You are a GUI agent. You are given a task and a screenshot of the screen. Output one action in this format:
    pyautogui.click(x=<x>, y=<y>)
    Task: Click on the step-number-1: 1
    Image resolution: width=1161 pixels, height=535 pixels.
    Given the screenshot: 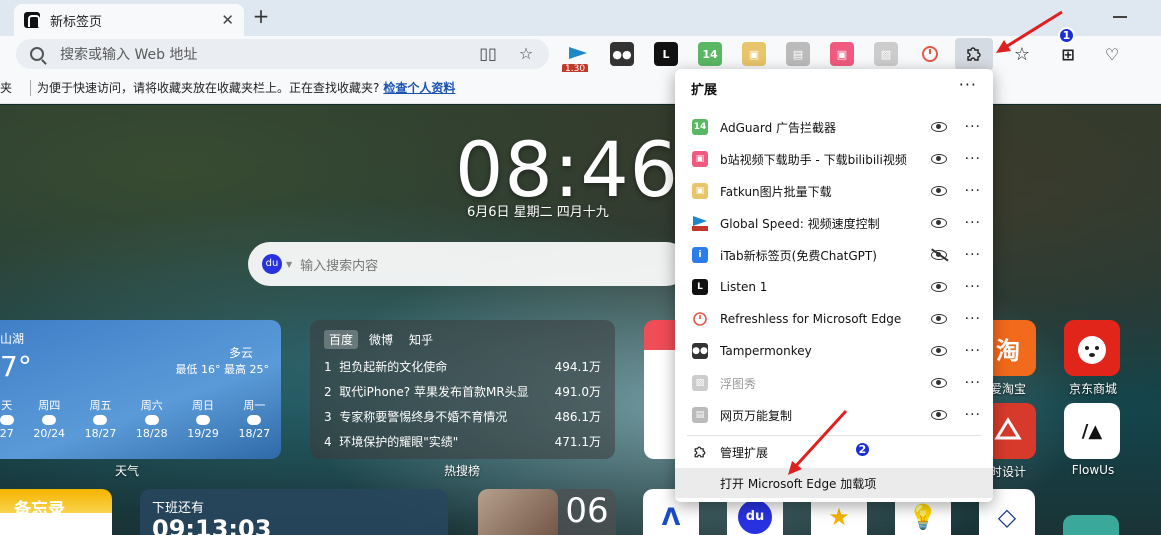 What is the action you would take?
    pyautogui.click(x=1066, y=35)
    